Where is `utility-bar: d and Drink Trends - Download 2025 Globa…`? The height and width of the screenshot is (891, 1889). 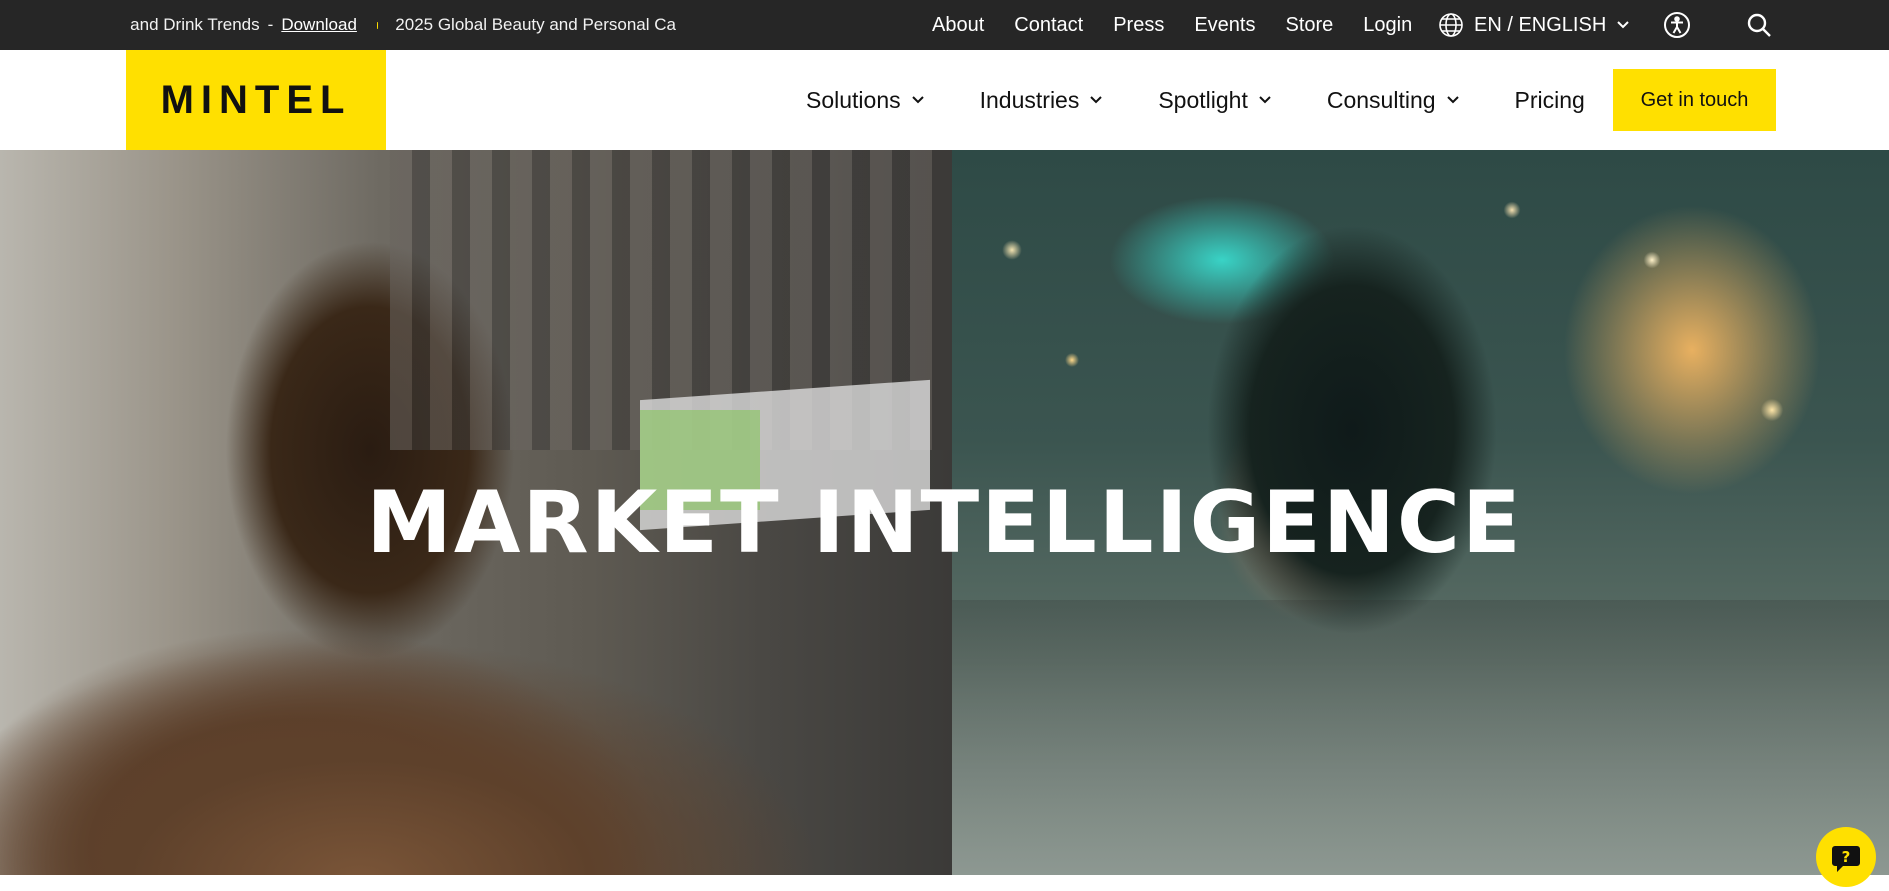 utility-bar: d and Drink Trends - Download 2025 Globa… is located at coordinates (944, 25).